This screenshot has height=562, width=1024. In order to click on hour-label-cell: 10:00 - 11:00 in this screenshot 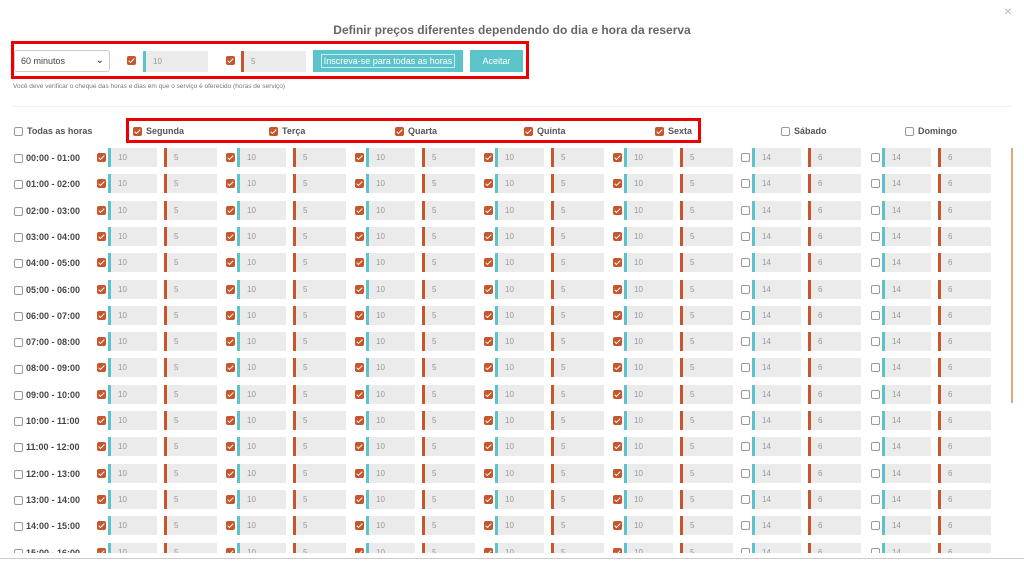, I will do `click(47, 421)`.